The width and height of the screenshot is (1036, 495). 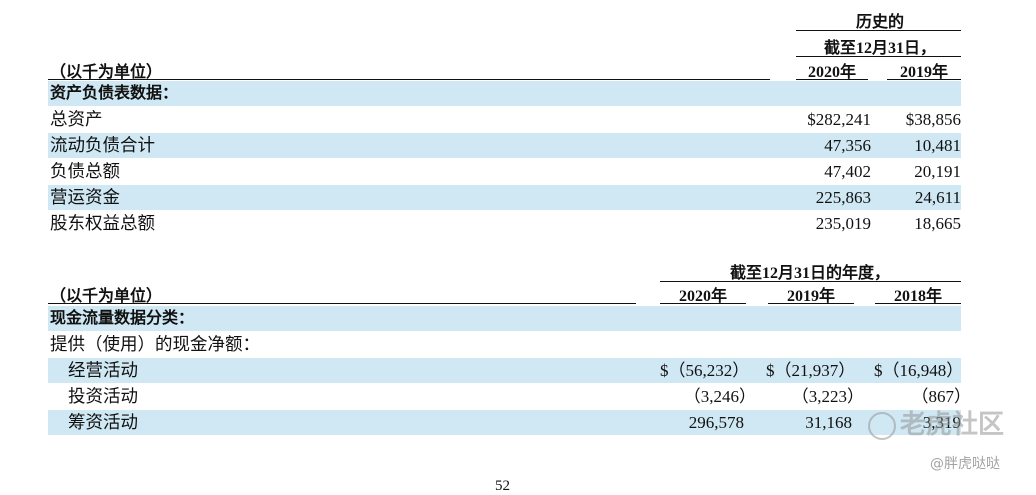 I want to click on value-2020: 235,019, so click(x=843, y=223).